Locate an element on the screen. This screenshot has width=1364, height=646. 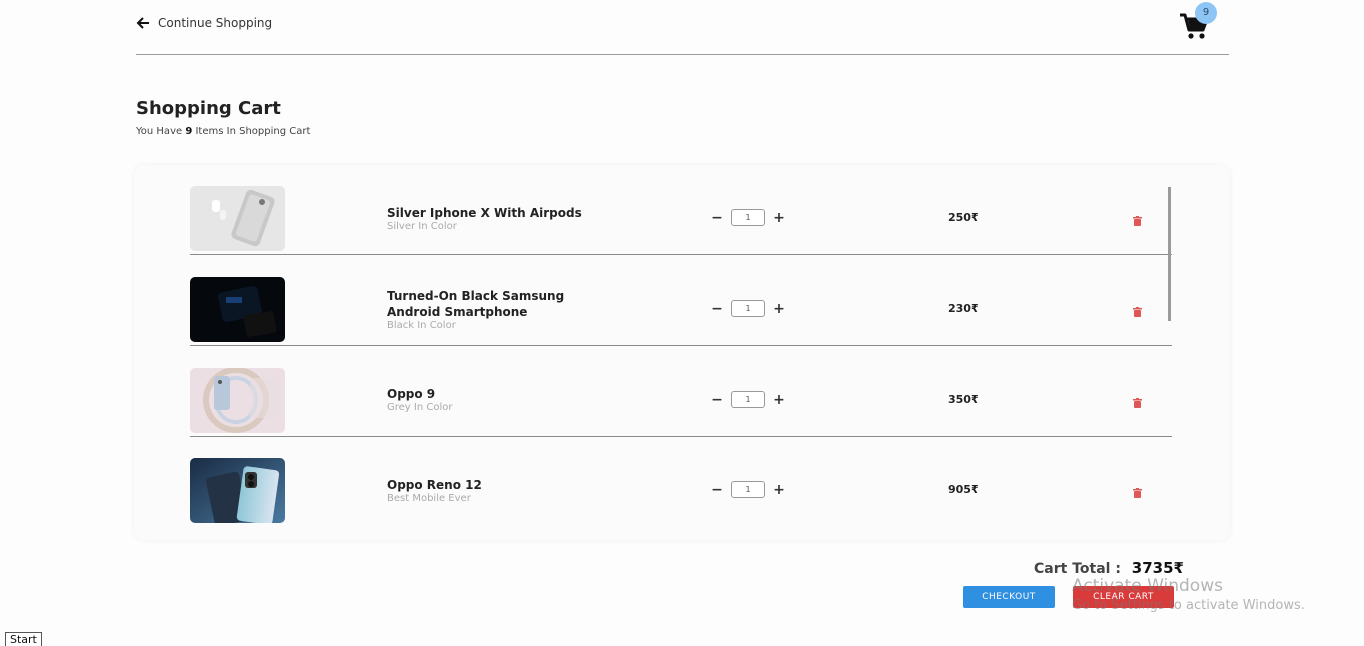
arrow-left-icon is located at coordinates (142, 23).